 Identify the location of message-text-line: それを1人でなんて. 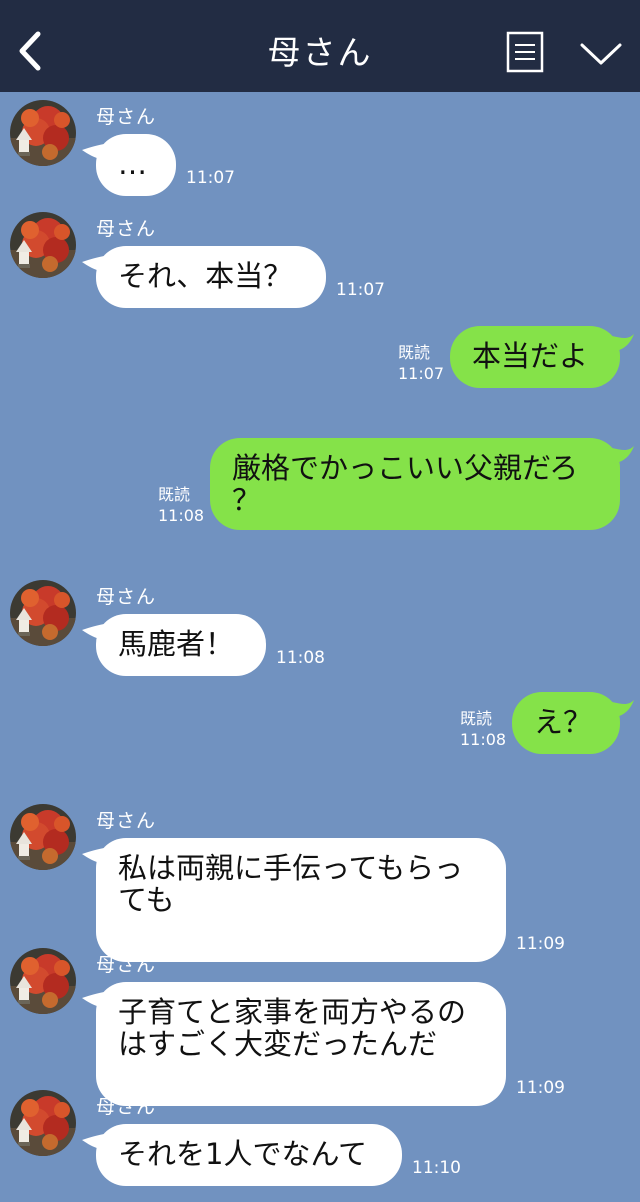
(243, 1154).